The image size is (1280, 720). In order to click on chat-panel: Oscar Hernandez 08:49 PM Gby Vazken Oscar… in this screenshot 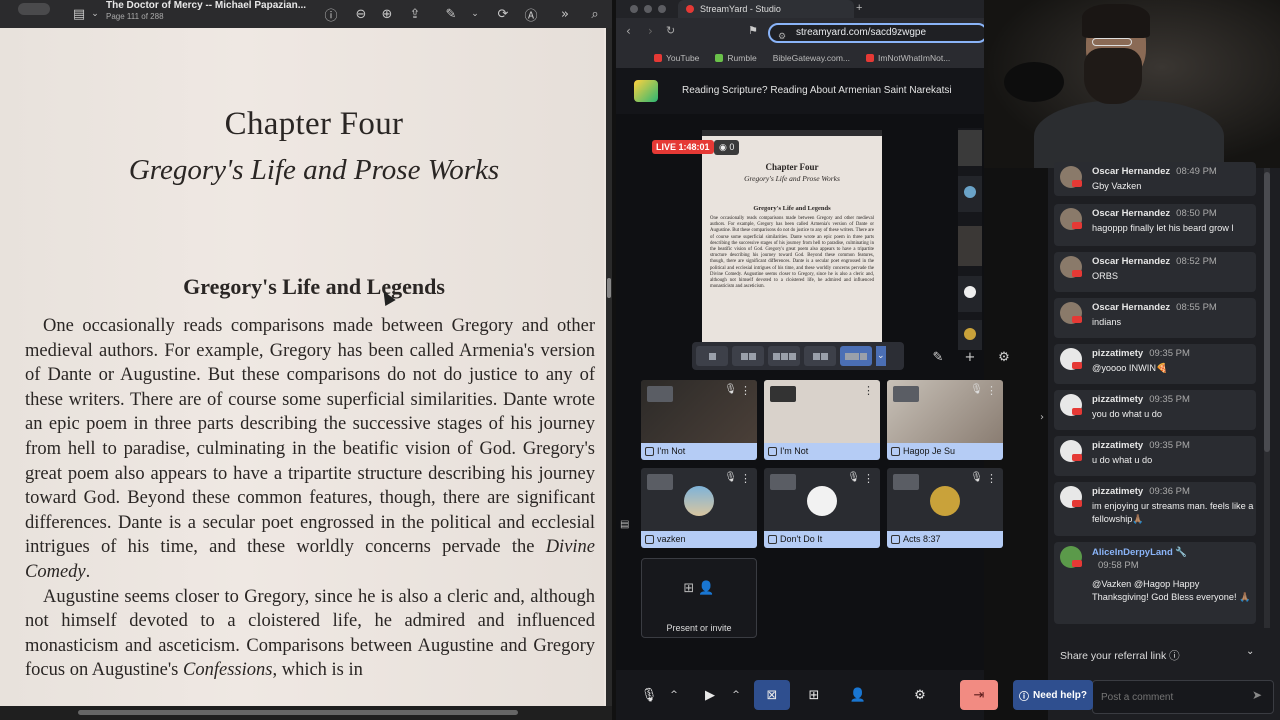, I will do `click(1164, 441)`.